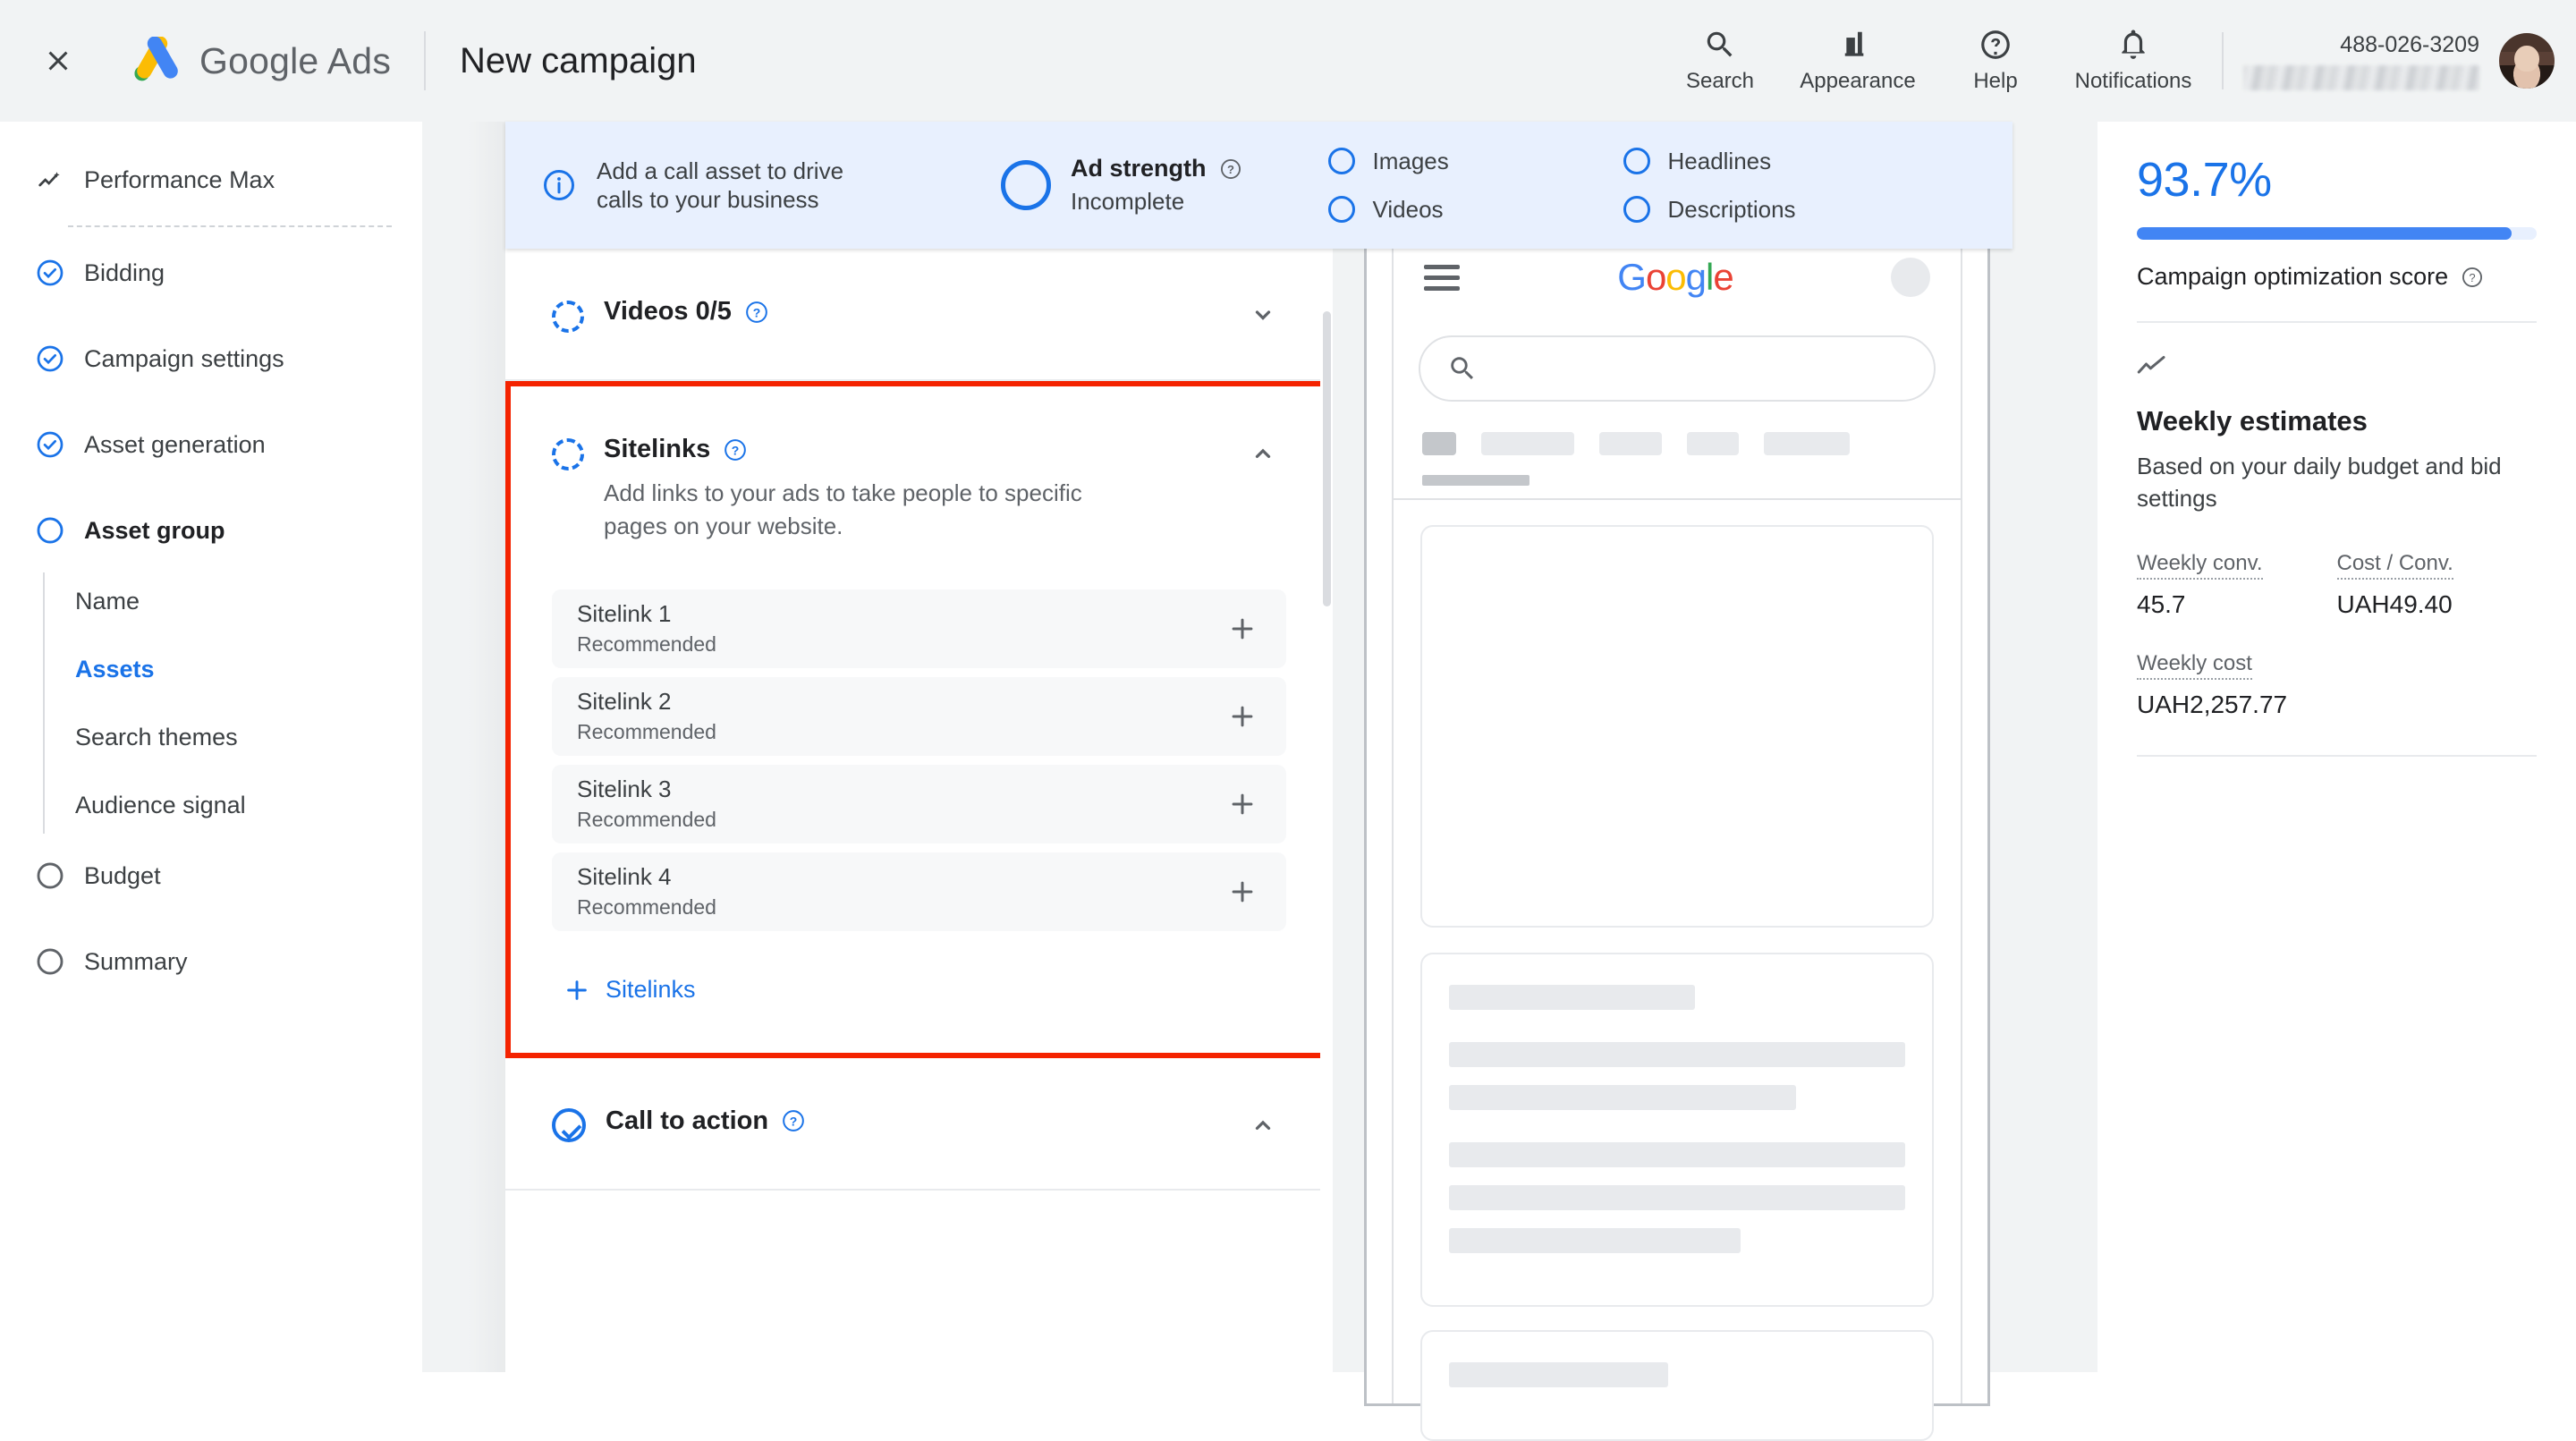 This screenshot has width=2576, height=1441. What do you see at coordinates (248, 601) in the screenshot?
I see `sidebar-subitem-name: Name` at bounding box center [248, 601].